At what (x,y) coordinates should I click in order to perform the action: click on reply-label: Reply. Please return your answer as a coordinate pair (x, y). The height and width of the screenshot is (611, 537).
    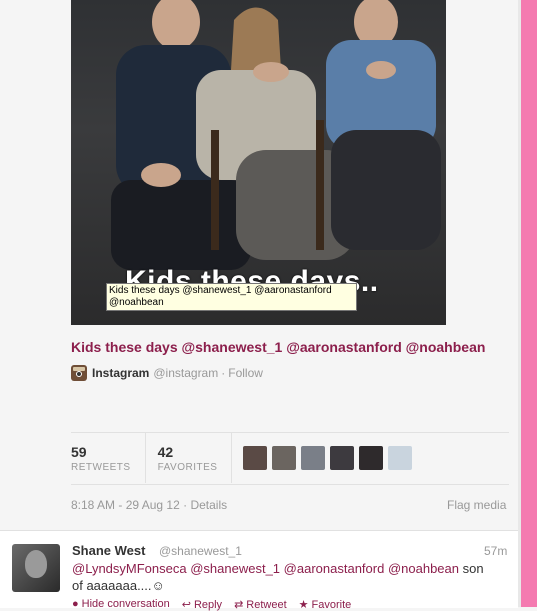
    Looking at the image, I should click on (208, 605).